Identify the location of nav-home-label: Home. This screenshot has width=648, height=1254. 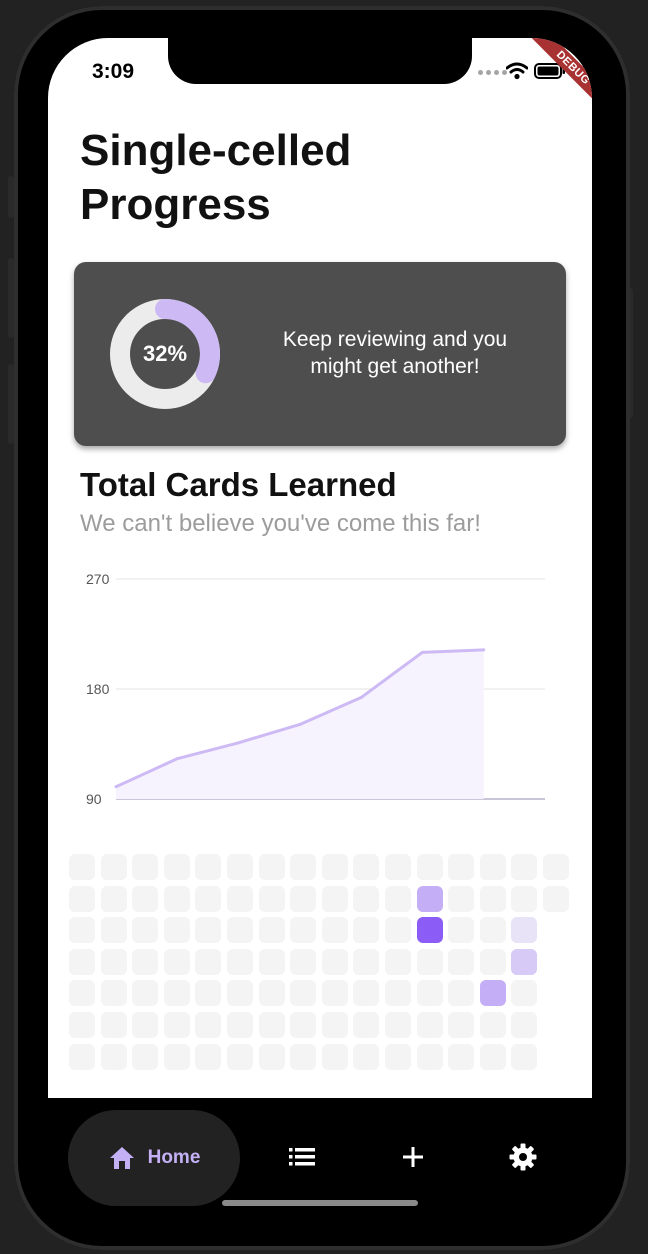
(174, 1157).